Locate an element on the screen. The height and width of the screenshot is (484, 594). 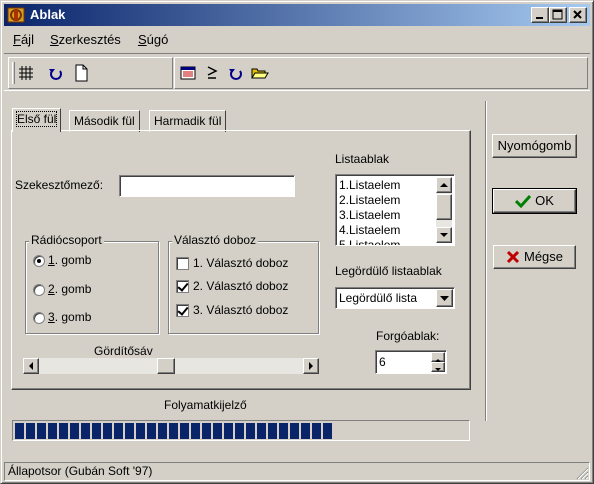
tab-first: Első fül is located at coordinates (37, 120).